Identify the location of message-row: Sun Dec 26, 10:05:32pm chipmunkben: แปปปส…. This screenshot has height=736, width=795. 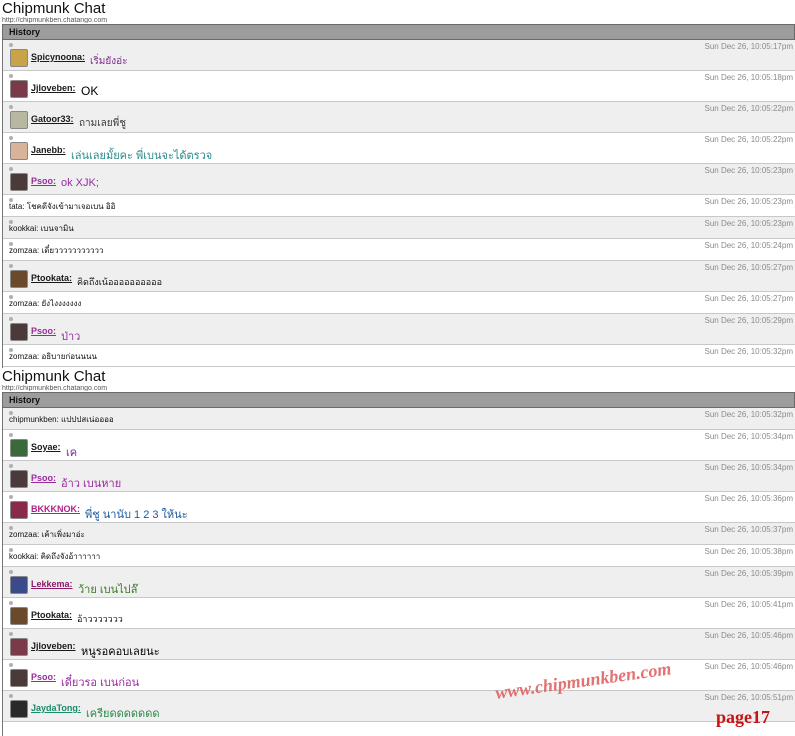
(399, 419).